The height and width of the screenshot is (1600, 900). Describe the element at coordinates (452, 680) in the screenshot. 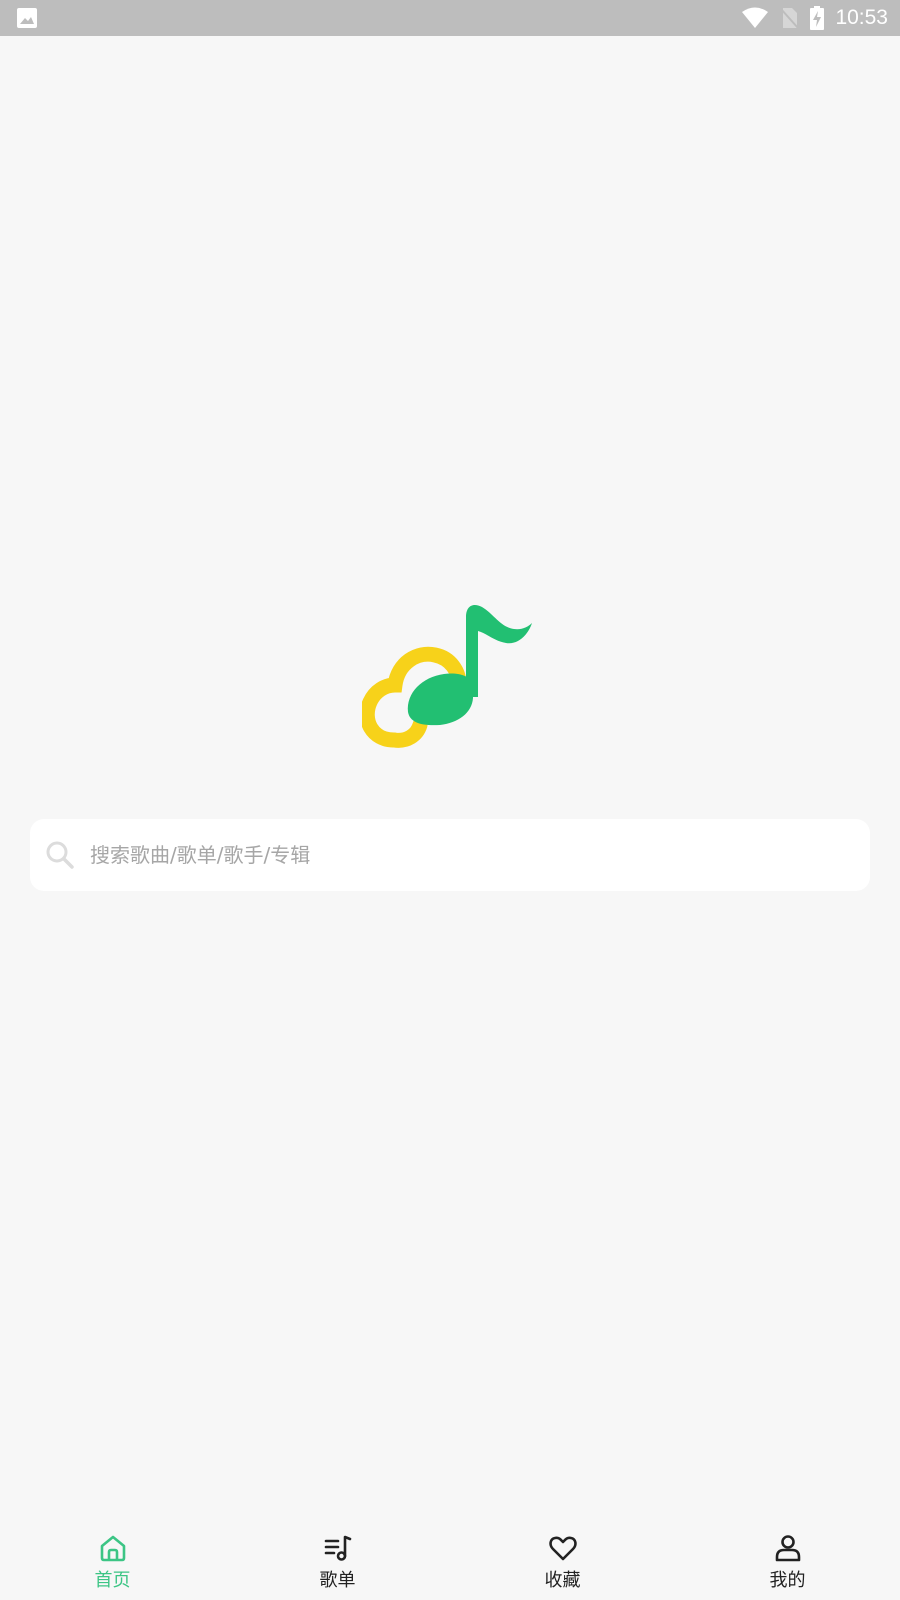

I see `music-app-logo` at that location.